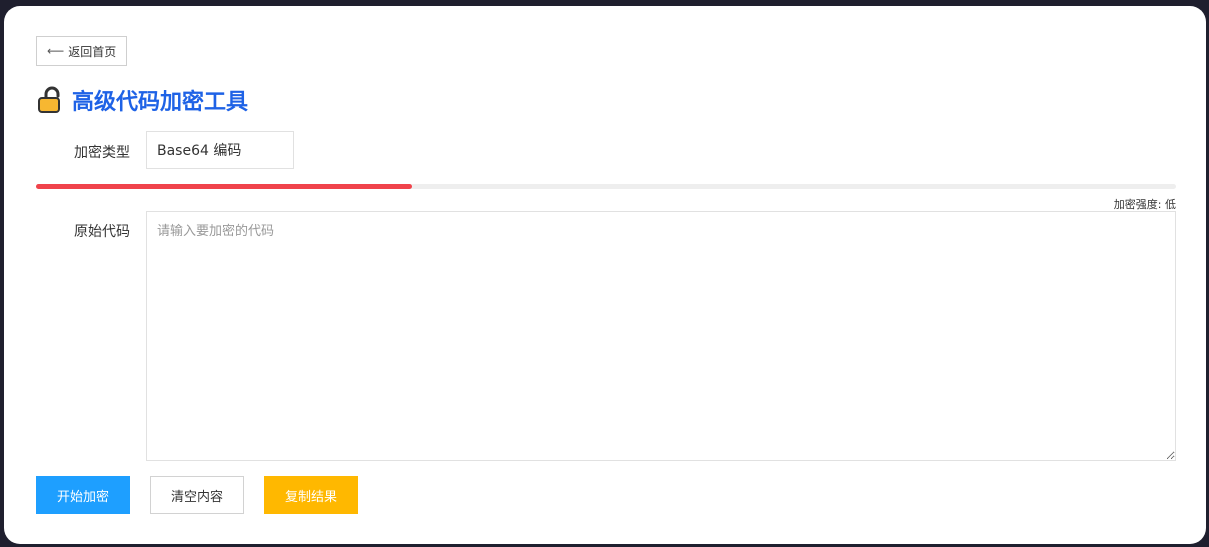  I want to click on back-home-button: ⟵ 返回首页, so click(82, 51).